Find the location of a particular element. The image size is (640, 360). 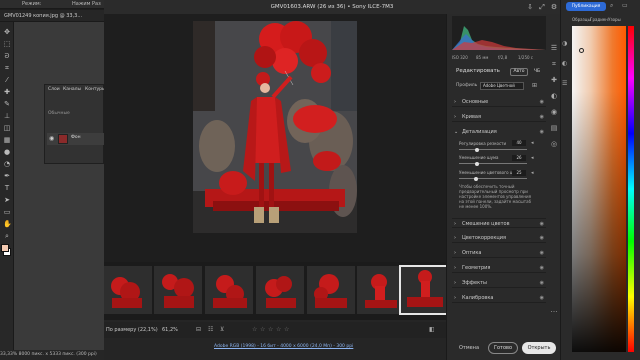

noise-expand-icon: ◂ is located at coordinates (532, 158).